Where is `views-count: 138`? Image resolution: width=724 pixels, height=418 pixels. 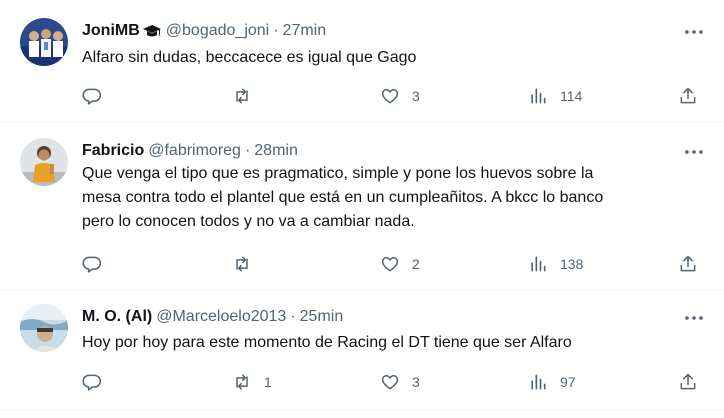
views-count: 138 is located at coordinates (572, 264).